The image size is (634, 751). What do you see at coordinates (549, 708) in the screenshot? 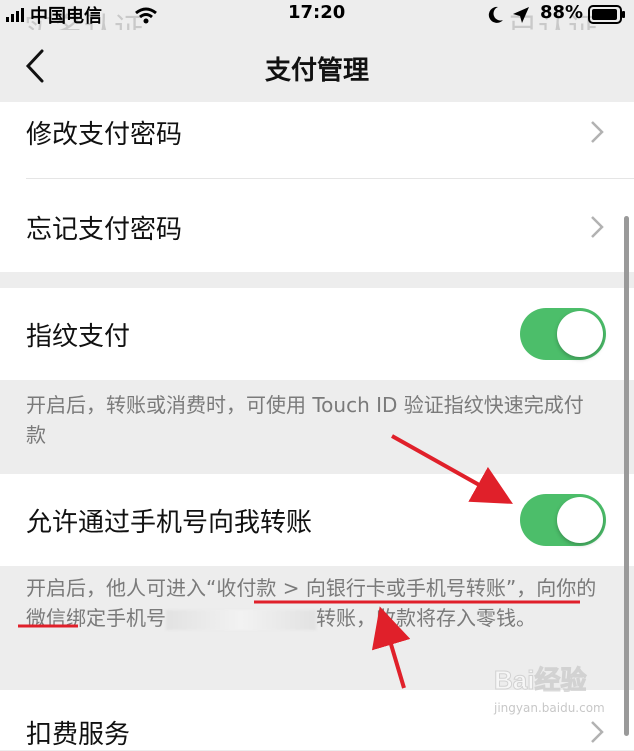
I see `watermark-url: jingyan.baidu.com` at bounding box center [549, 708].